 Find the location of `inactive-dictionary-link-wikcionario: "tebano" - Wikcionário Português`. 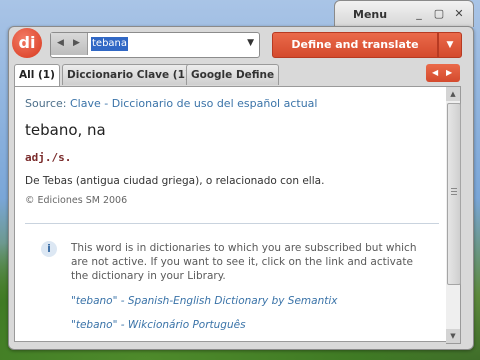

inactive-dictionary-link-wikcionario: "tebano" - Wikcionário Português is located at coordinates (158, 325).